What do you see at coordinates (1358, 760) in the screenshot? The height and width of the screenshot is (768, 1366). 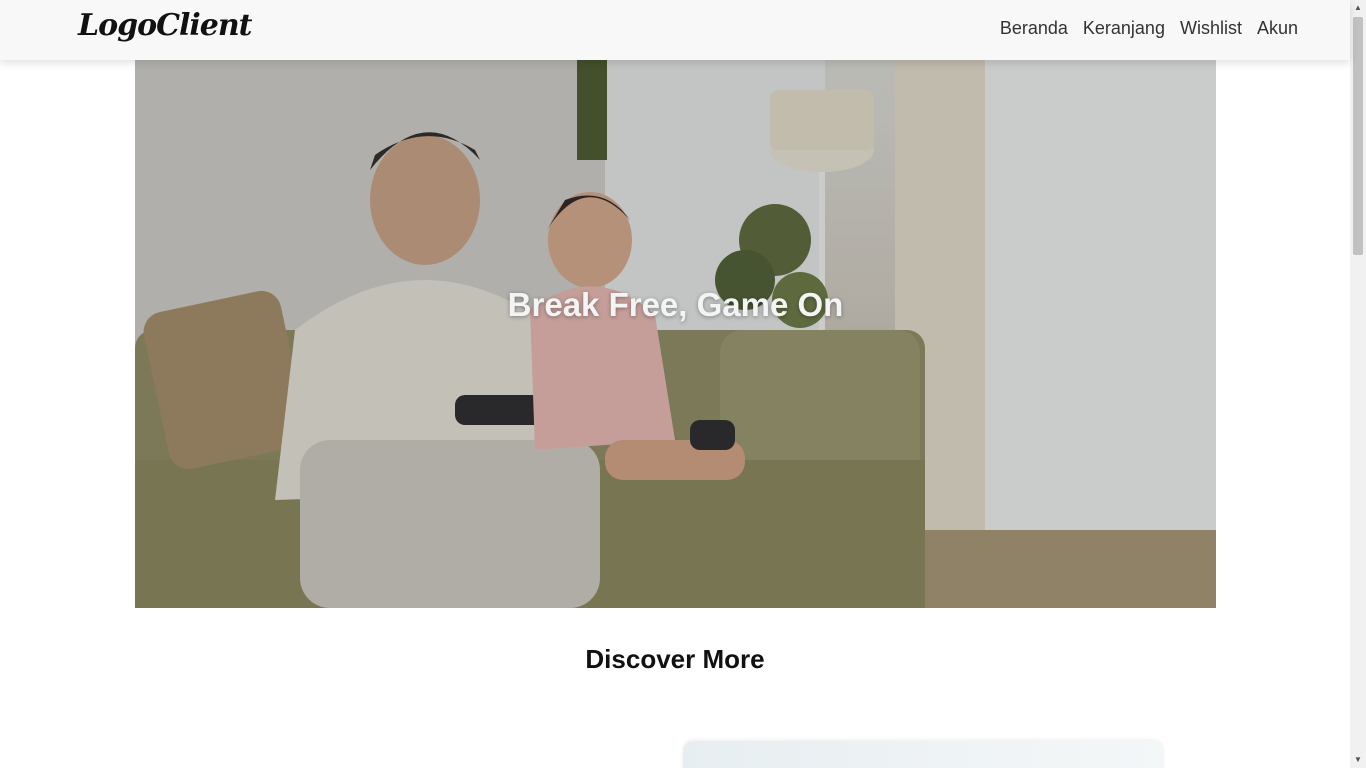 I see `scroll-down-icon: ▼` at bounding box center [1358, 760].